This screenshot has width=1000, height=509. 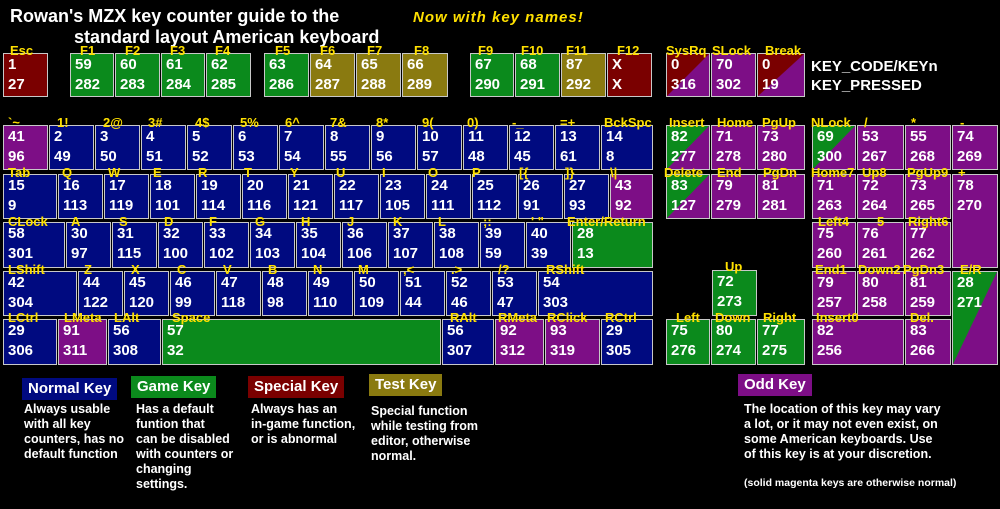 I want to click on key-pressed: 269, so click(x=970, y=156).